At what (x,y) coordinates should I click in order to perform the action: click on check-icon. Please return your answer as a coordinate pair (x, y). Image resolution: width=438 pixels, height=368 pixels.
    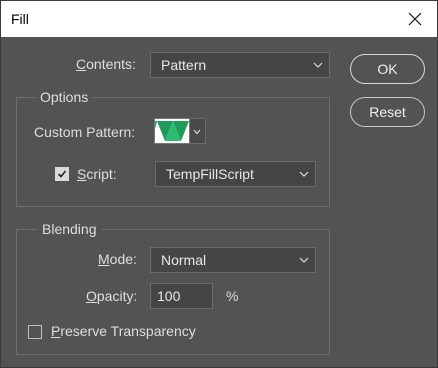
    Looking at the image, I should click on (62, 174).